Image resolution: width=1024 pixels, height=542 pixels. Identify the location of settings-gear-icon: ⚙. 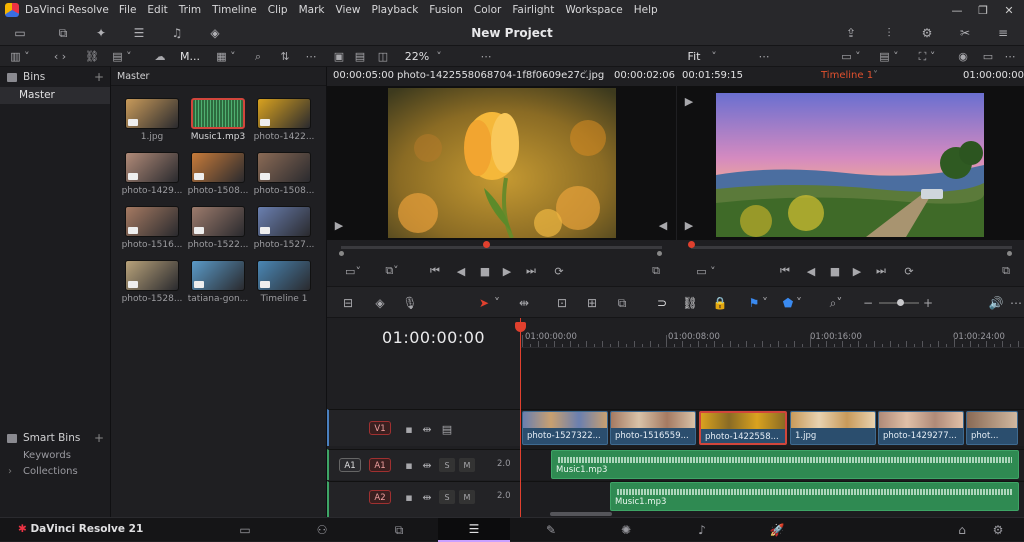
(998, 530).